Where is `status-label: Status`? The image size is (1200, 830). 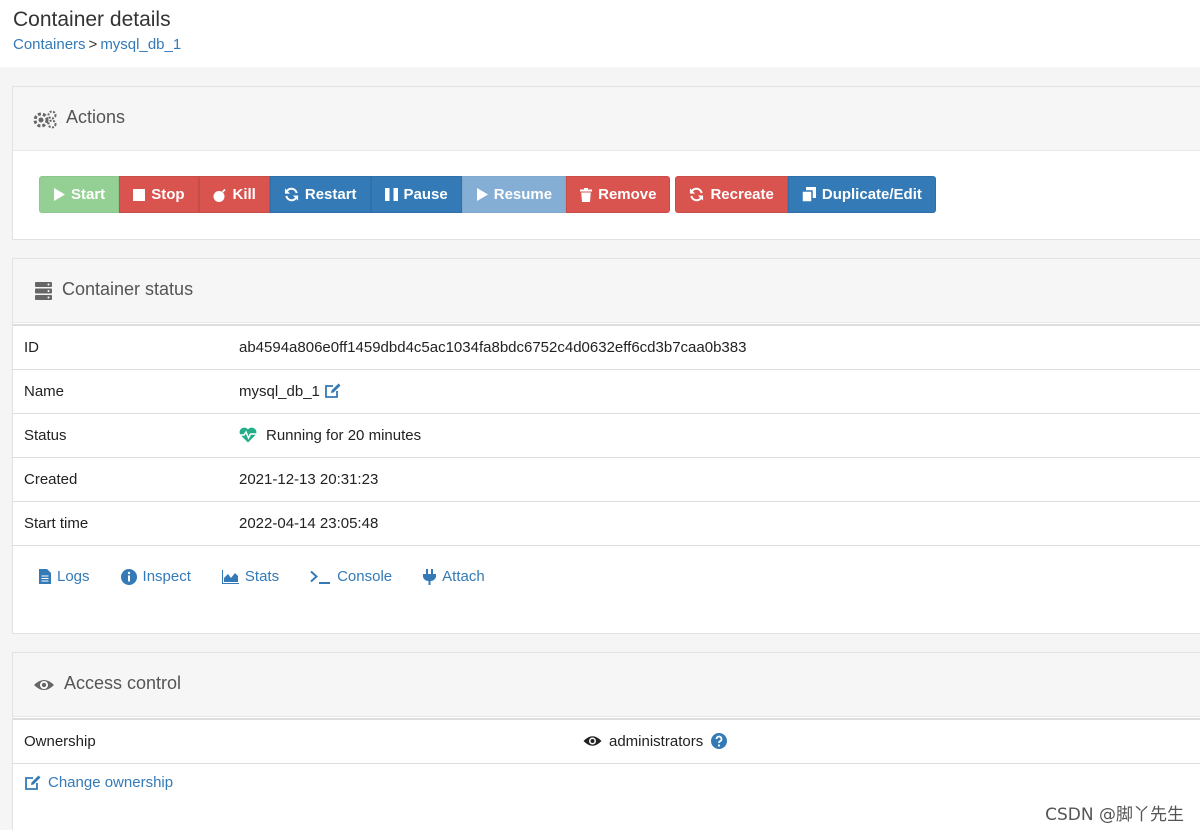
status-label: Status is located at coordinates (126, 434).